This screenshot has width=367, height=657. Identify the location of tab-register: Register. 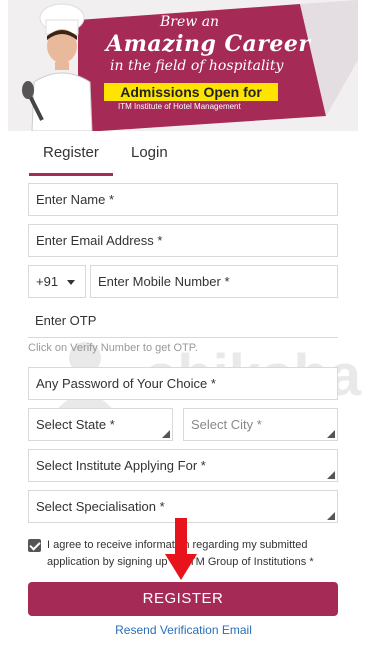
(71, 153).